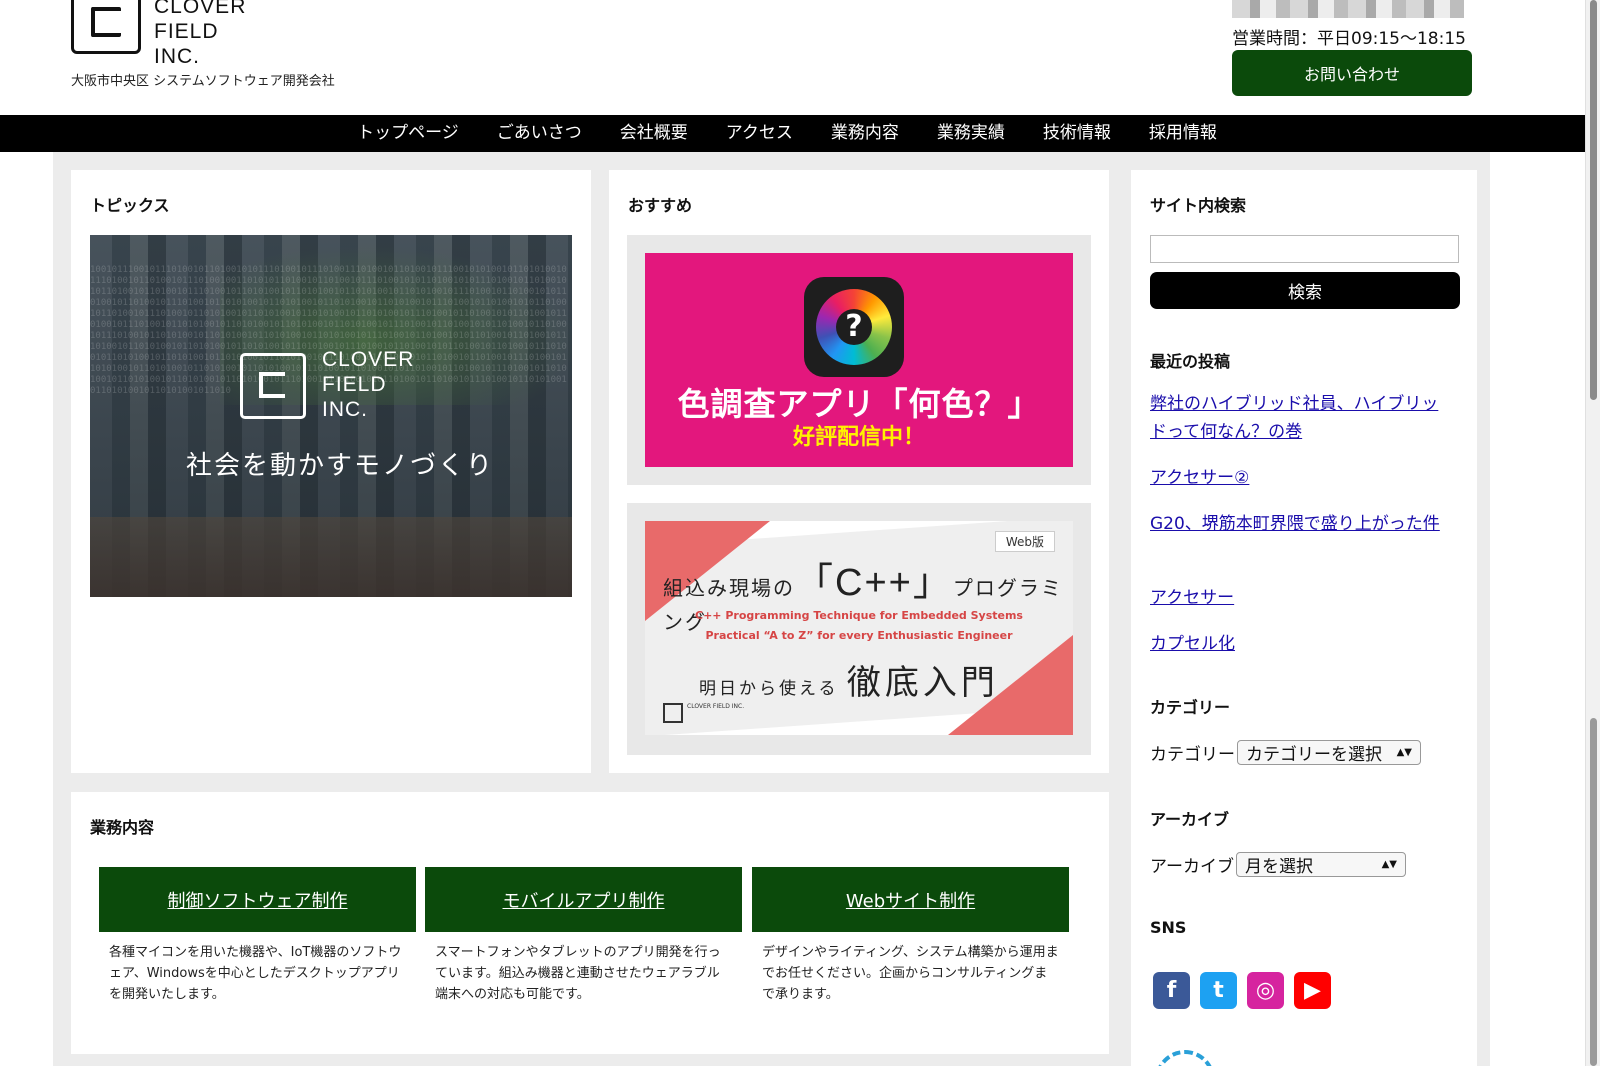 The height and width of the screenshot is (1066, 1600). Describe the element at coordinates (122, 827) in the screenshot. I see `services-title: 業務内容` at that location.